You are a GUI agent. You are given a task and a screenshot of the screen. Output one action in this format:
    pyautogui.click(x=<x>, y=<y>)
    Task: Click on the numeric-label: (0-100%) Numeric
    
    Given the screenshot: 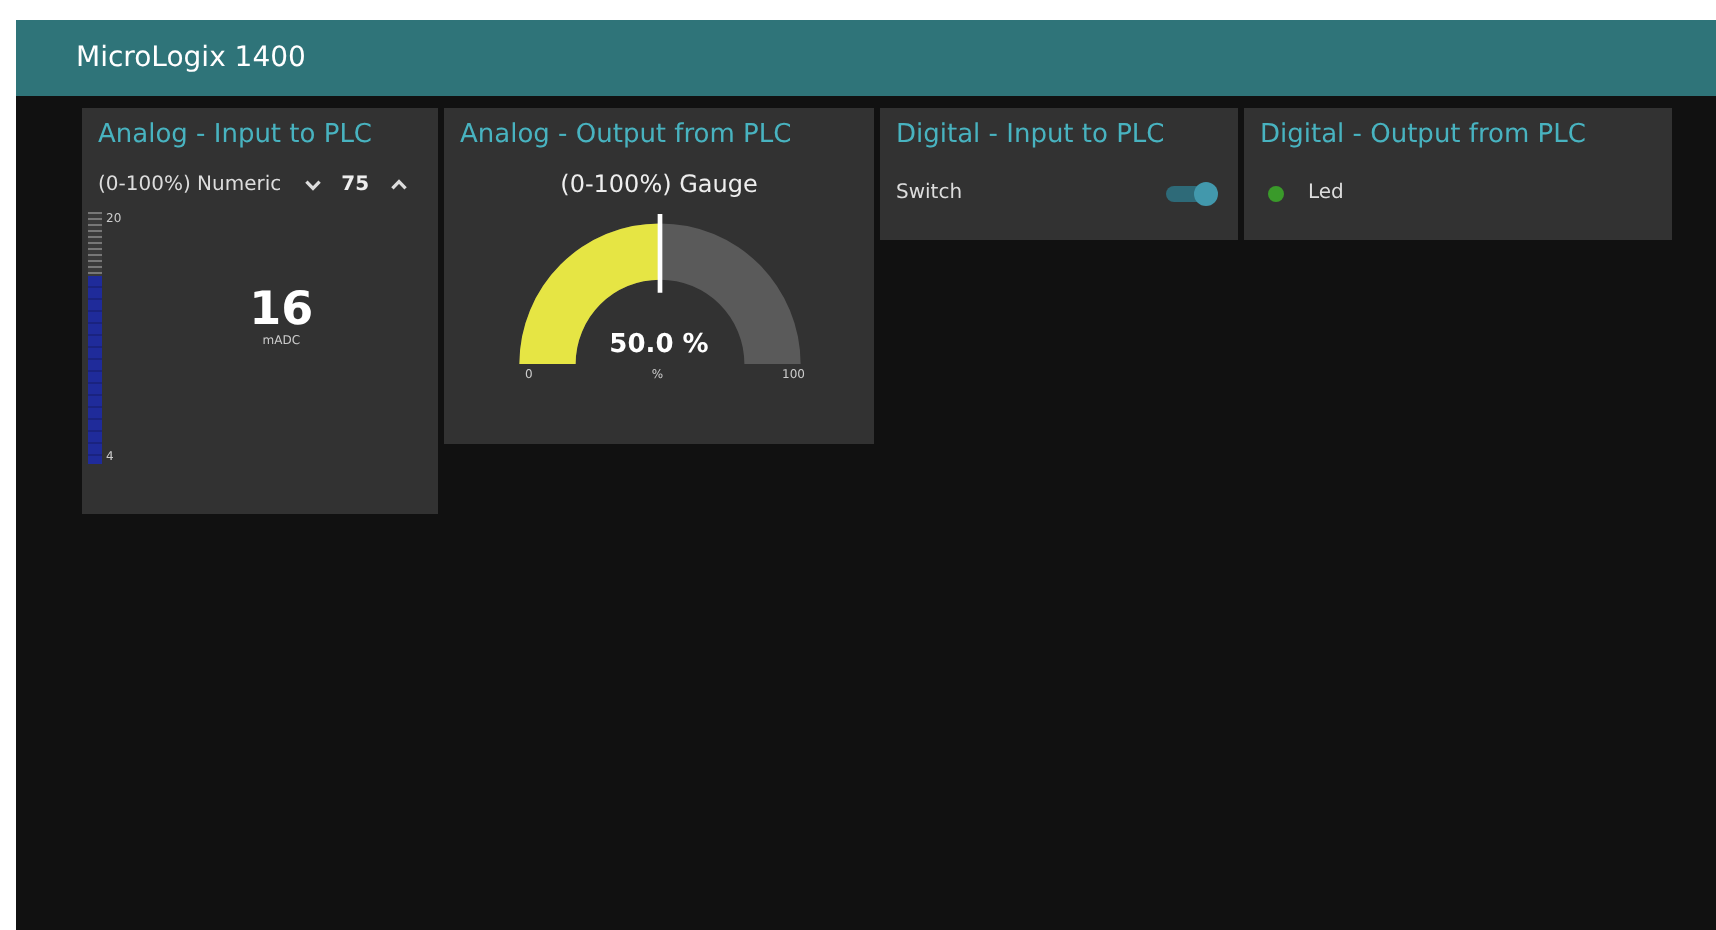 What is the action you would take?
    pyautogui.click(x=190, y=185)
    